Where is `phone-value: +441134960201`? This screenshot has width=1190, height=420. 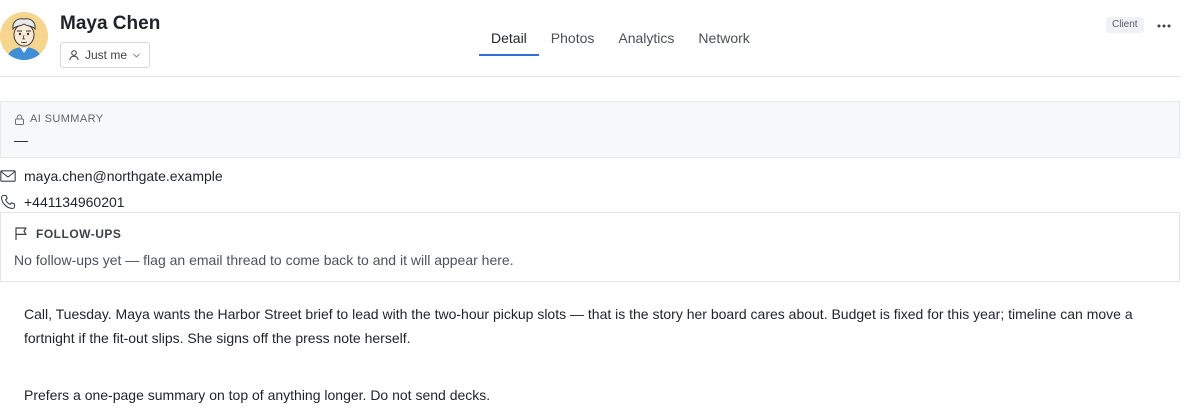
phone-value: +441134960201 is located at coordinates (74, 202).